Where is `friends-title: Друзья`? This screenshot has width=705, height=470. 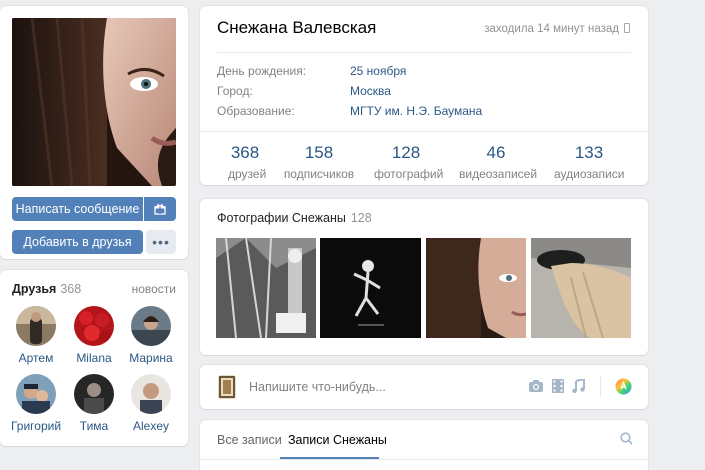 friends-title: Друзья is located at coordinates (34, 289).